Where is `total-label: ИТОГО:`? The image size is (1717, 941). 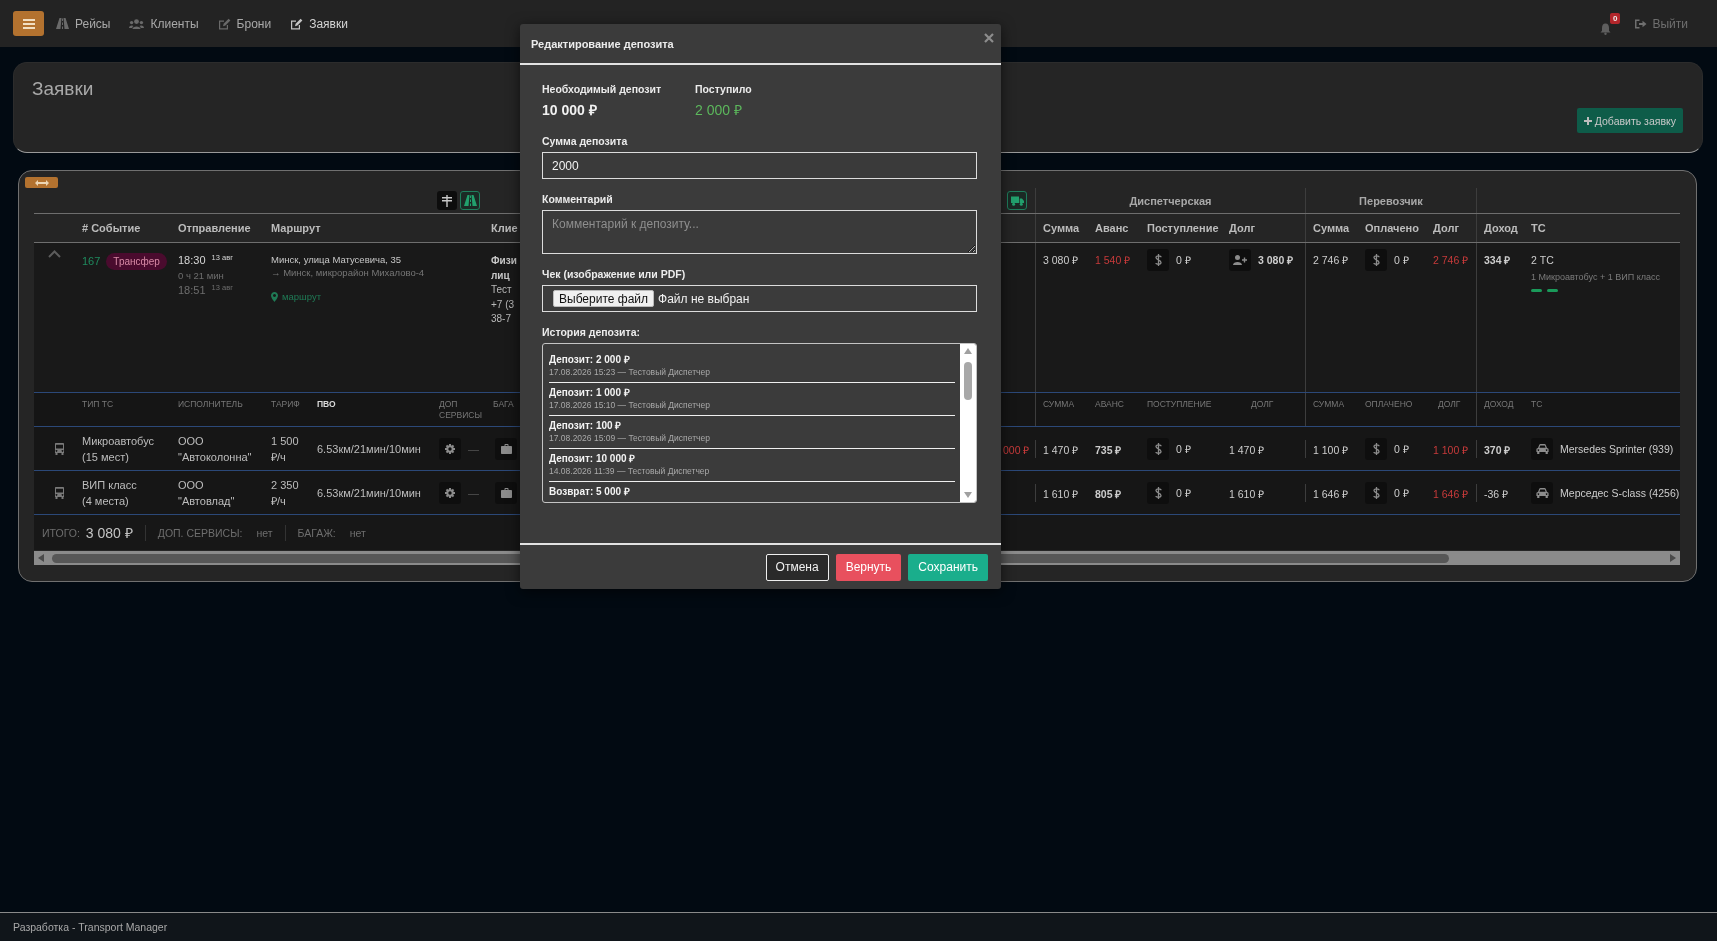
total-label: ИТОГО: is located at coordinates (61, 532).